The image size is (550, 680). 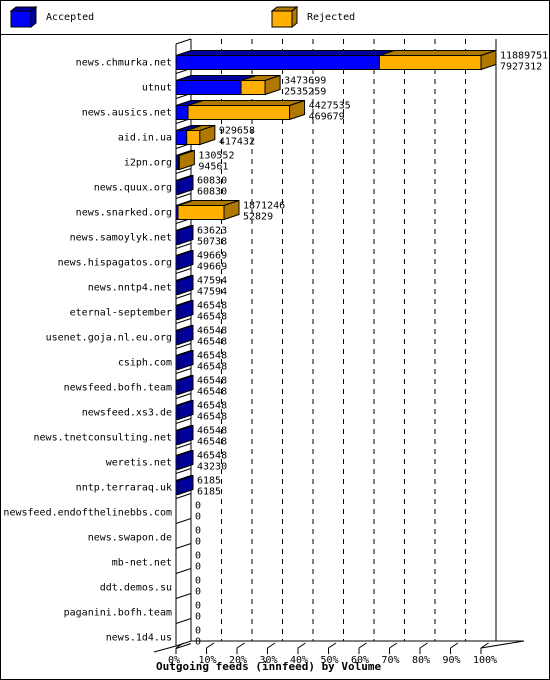 What do you see at coordinates (212, 242) in the screenshot?
I see `value-label-accepted: 50738` at bounding box center [212, 242].